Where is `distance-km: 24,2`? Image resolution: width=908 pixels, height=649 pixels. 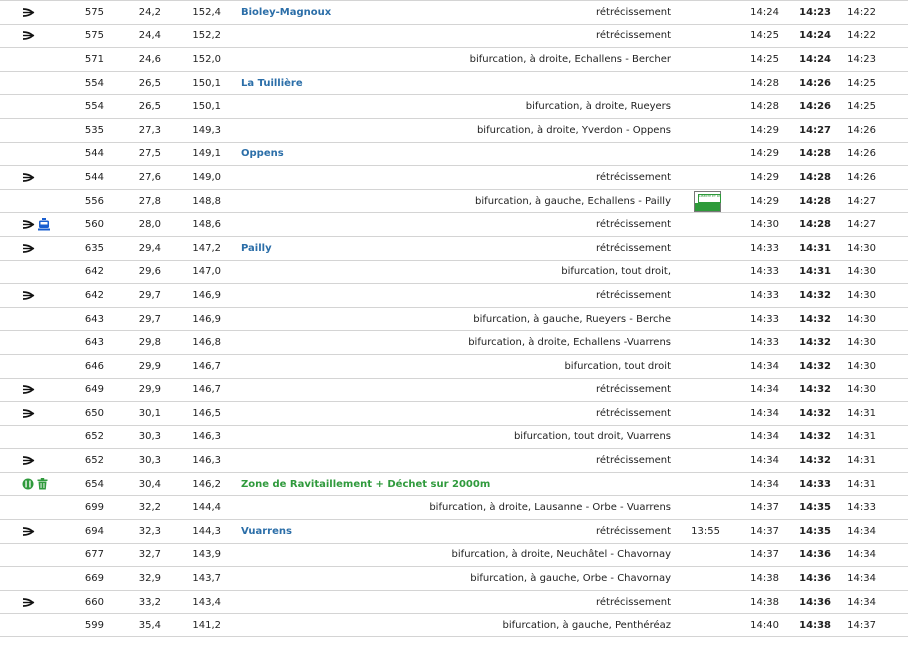 distance-km: 24,2 is located at coordinates (149, 12).